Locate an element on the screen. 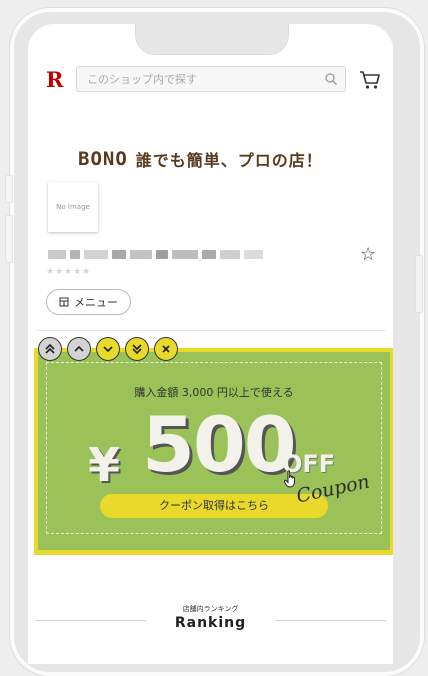  rakuten-logo: R is located at coordinates (54, 80).